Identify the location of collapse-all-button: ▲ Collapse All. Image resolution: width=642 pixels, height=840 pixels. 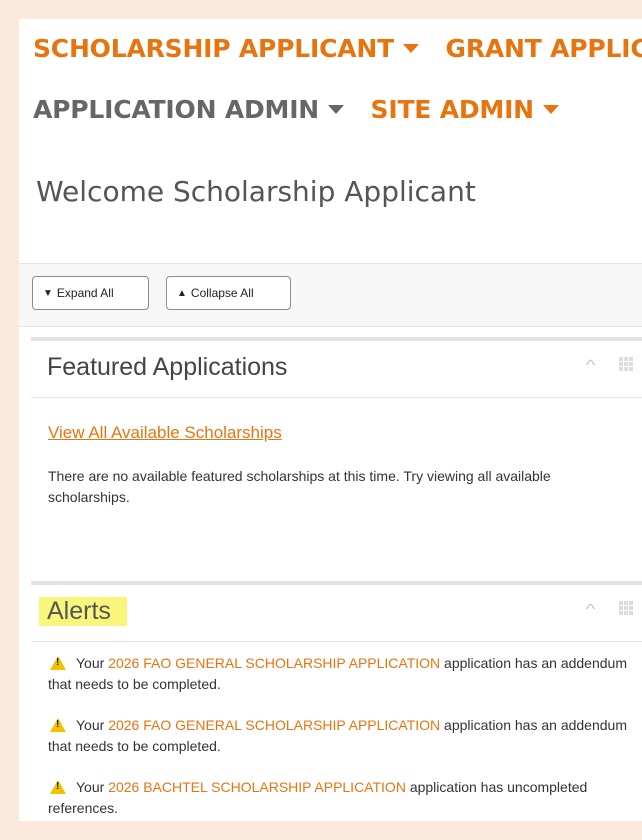
(228, 293).